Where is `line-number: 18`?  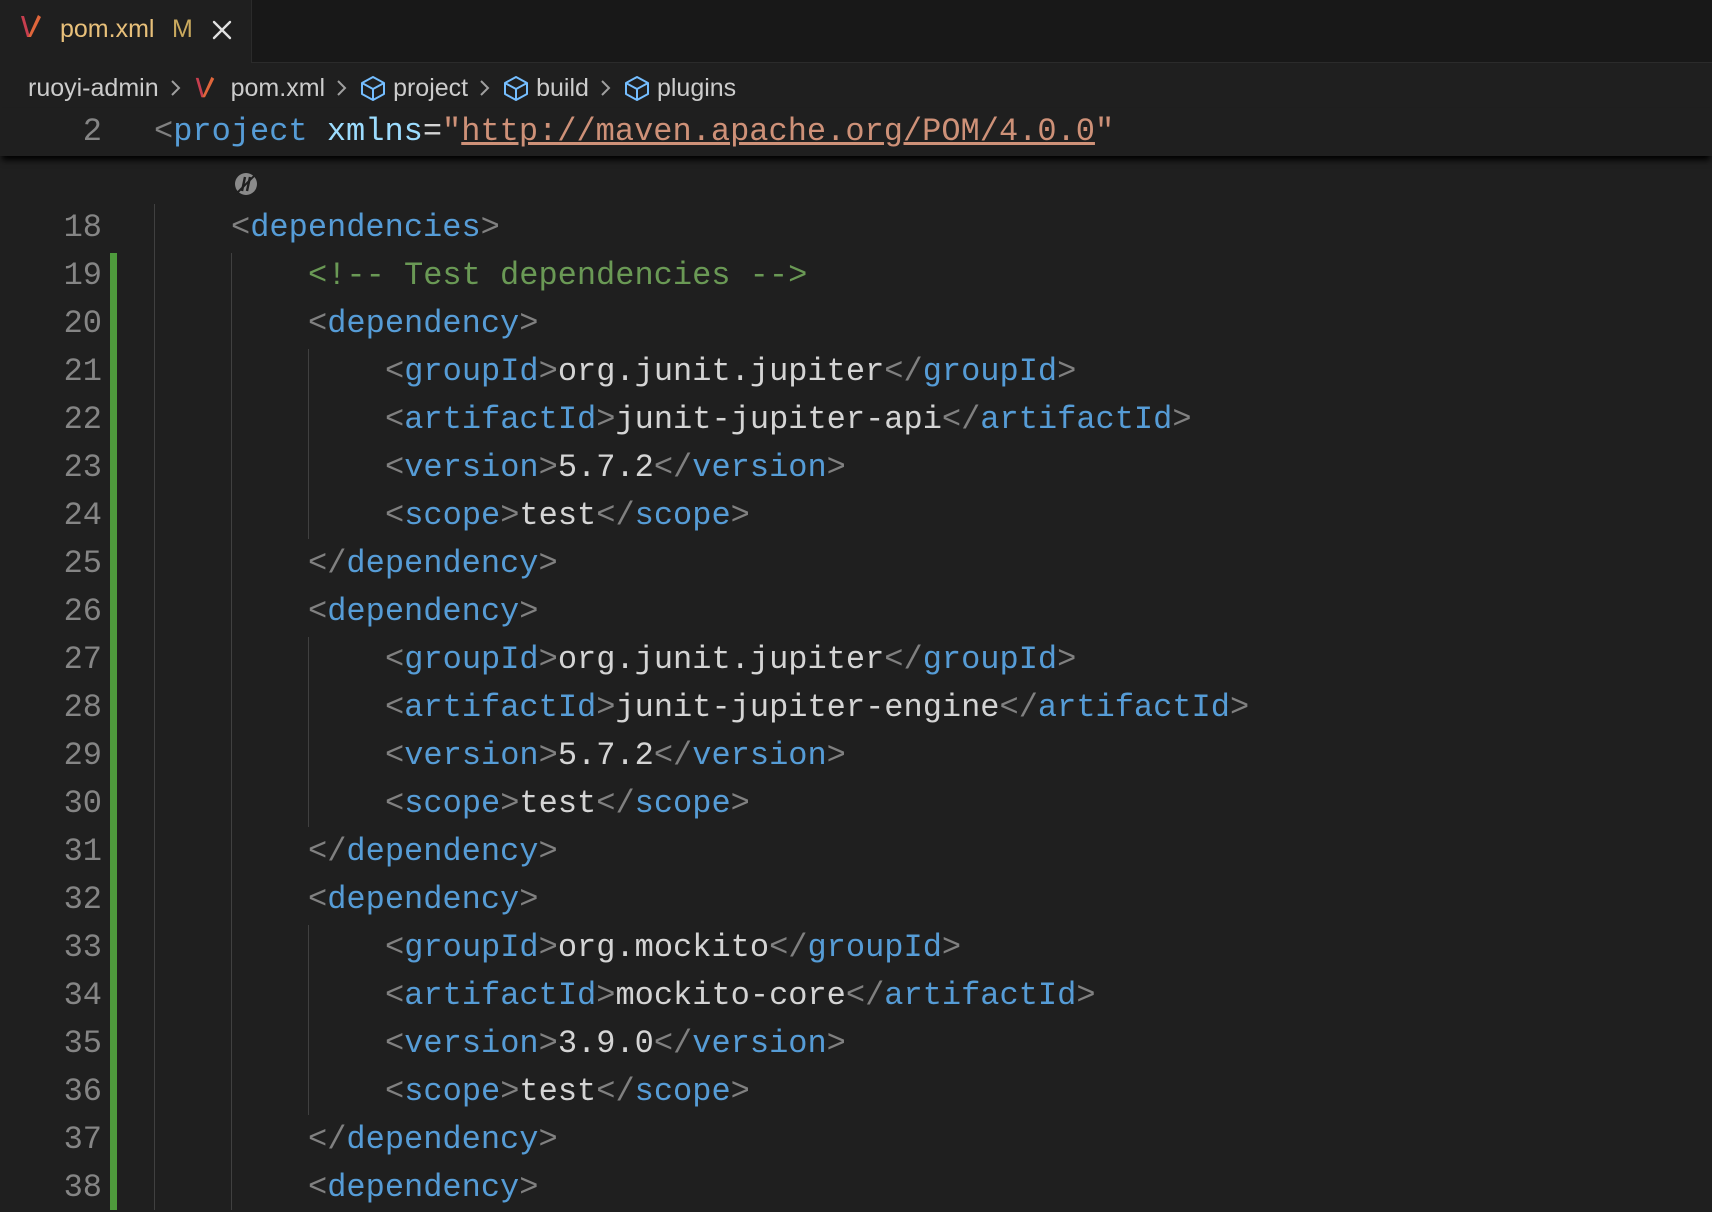 line-number: 18 is located at coordinates (82, 227).